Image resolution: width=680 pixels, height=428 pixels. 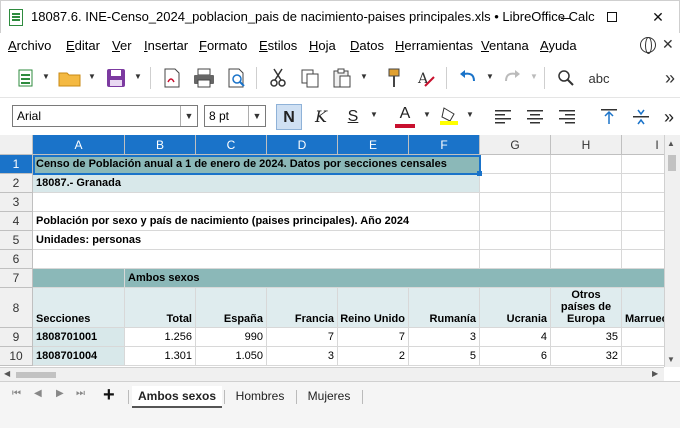 What do you see at coordinates (16, 308) in the screenshot?
I see `row-header-8: 8` at bounding box center [16, 308].